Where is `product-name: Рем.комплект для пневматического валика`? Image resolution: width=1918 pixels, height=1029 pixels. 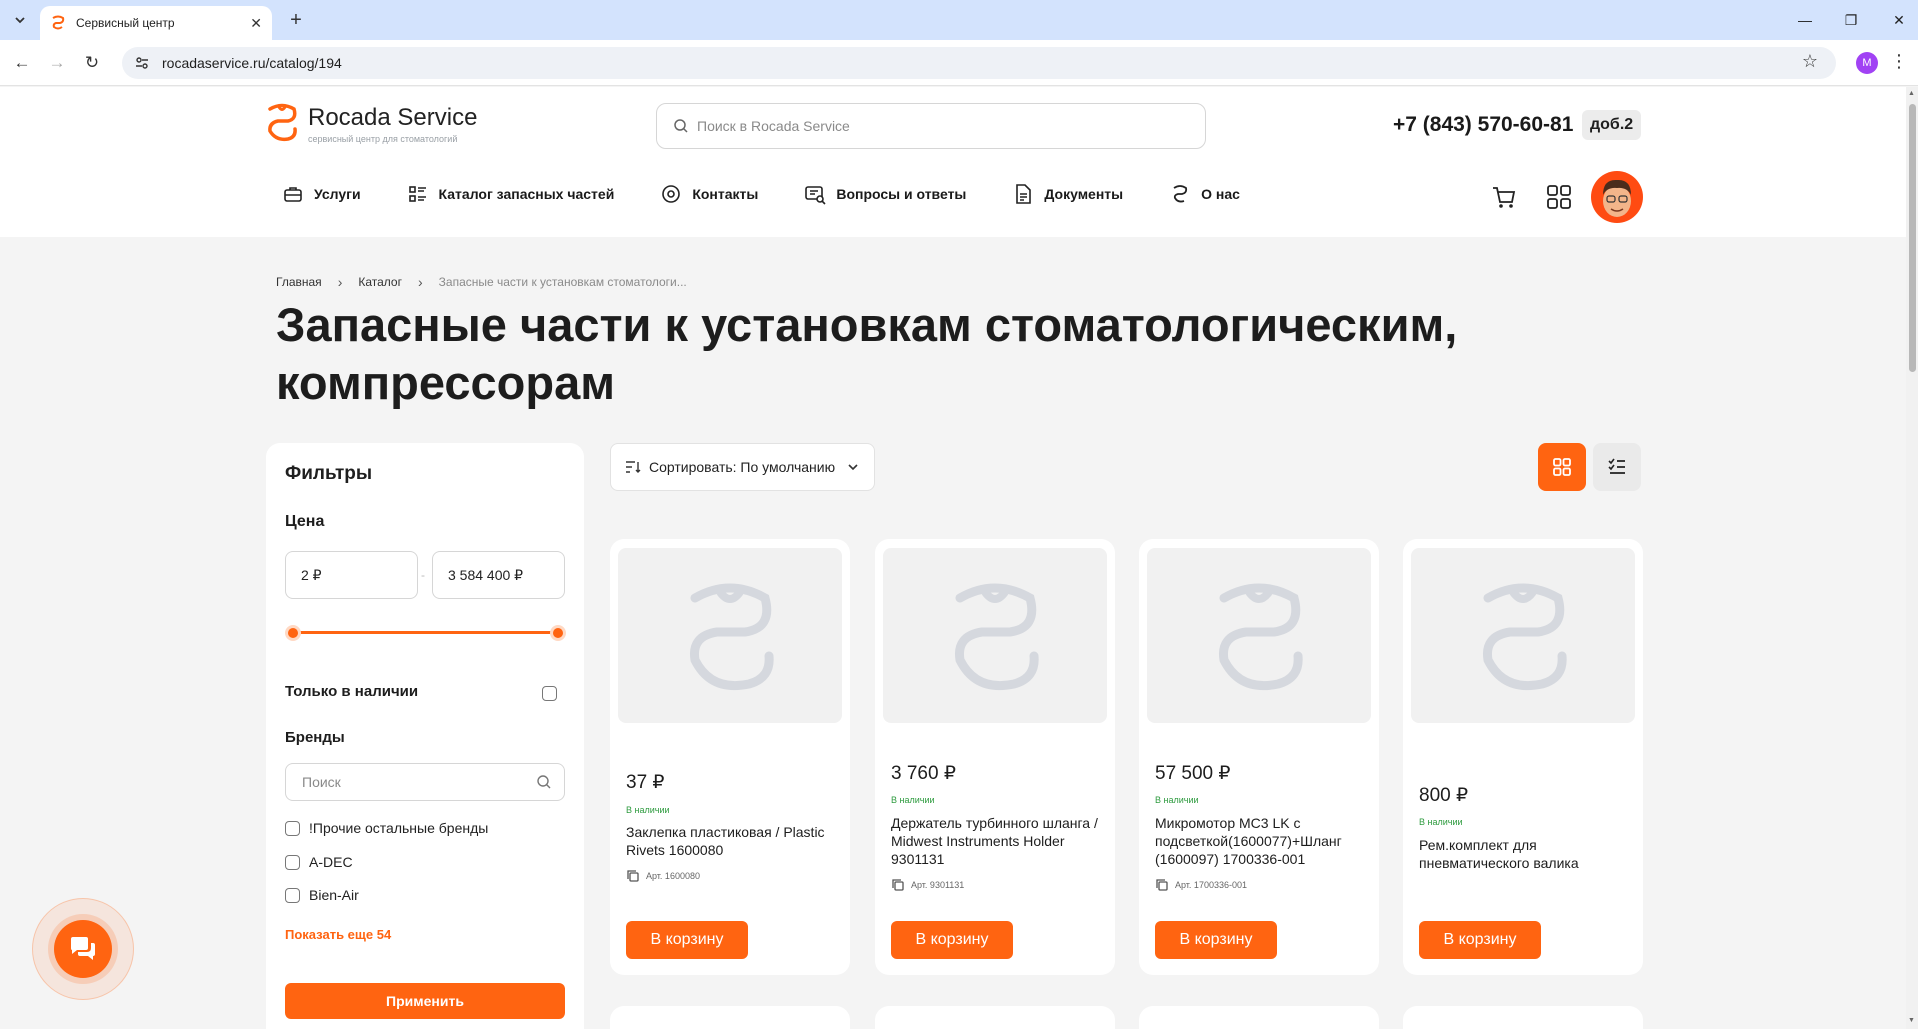
product-name: Рем.комплект для пневматического валика is located at coordinates (1526, 854).